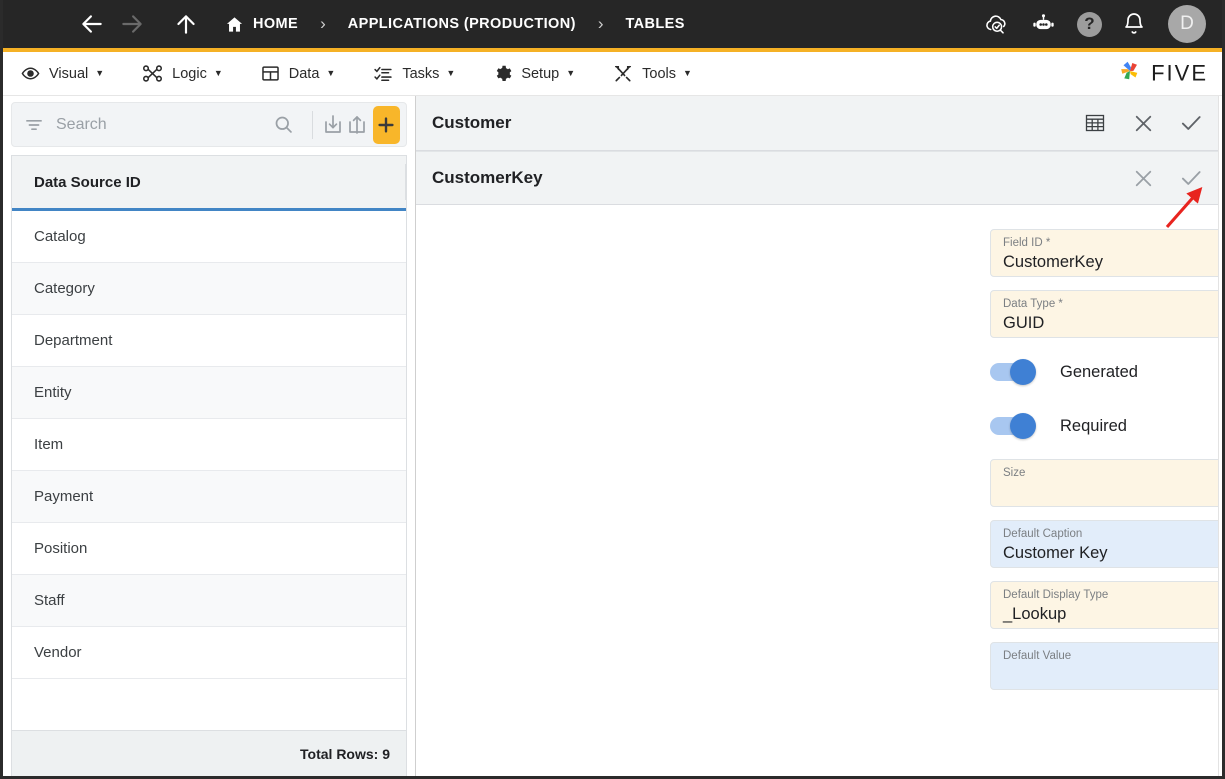 The width and height of the screenshot is (1225, 779). Describe the element at coordinates (472, 122) in the screenshot. I see `page-title: Customer` at that location.